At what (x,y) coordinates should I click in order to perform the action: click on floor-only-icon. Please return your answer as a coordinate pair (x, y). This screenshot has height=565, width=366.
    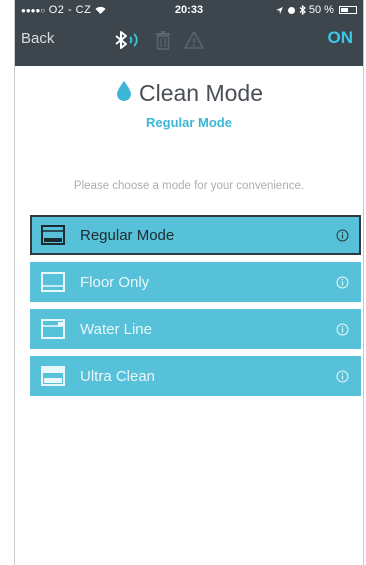
    Looking at the image, I should click on (53, 282).